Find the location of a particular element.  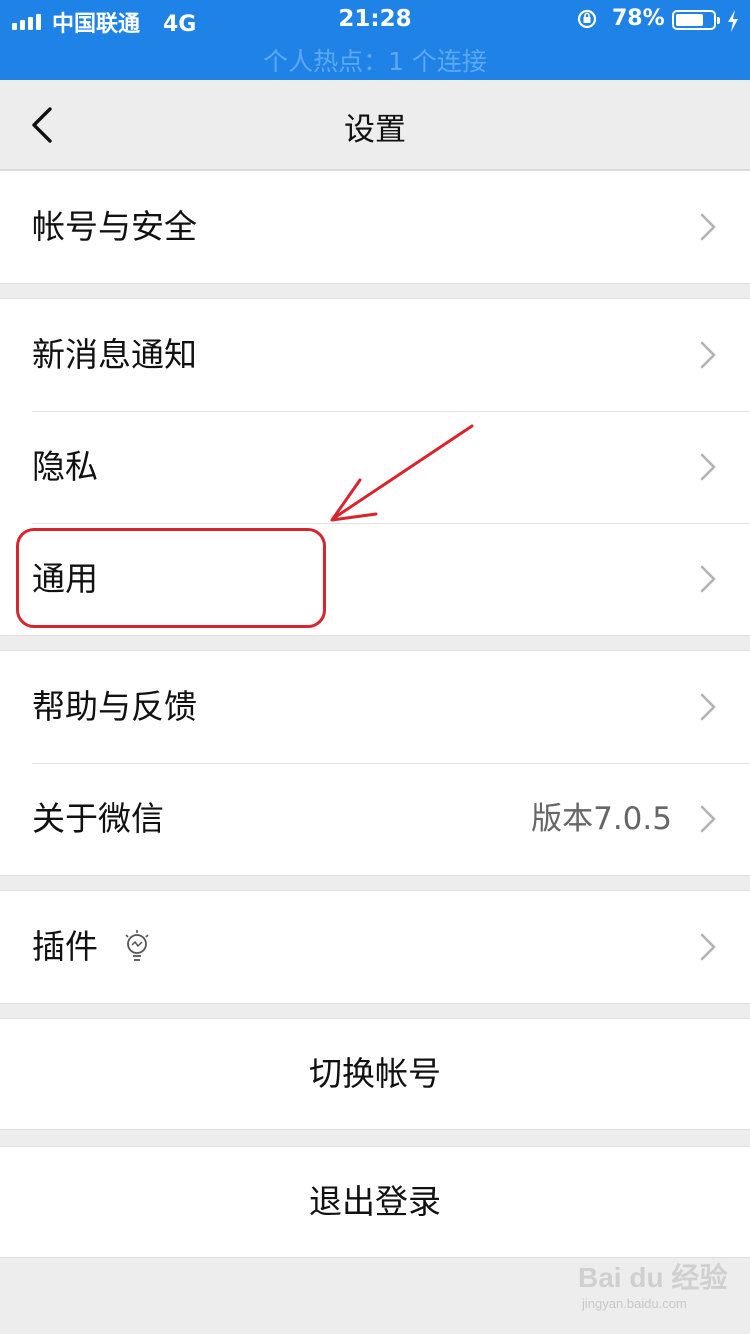

logout-label: 退出登录 is located at coordinates (375, 1201).